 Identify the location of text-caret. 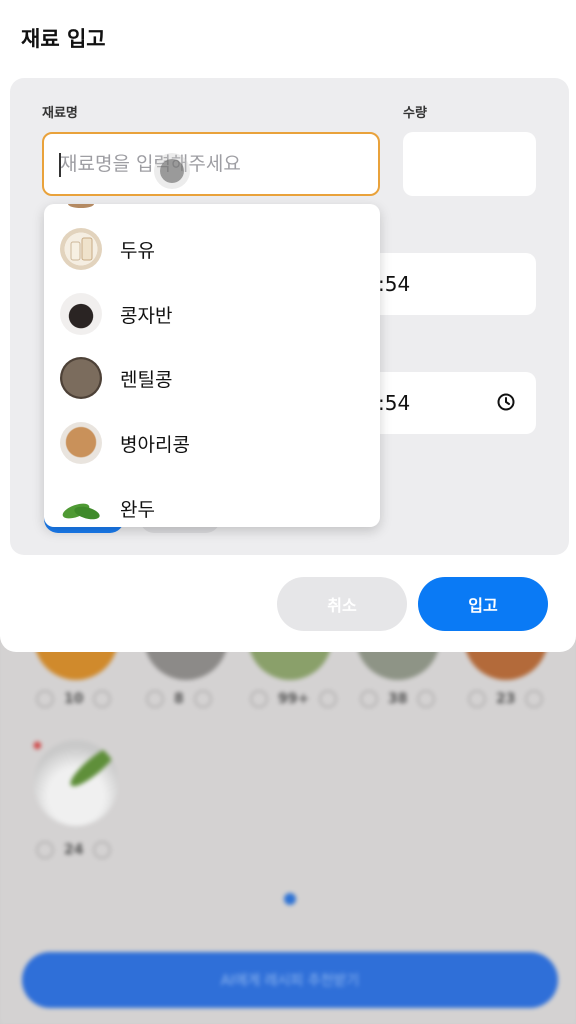
(60, 165).